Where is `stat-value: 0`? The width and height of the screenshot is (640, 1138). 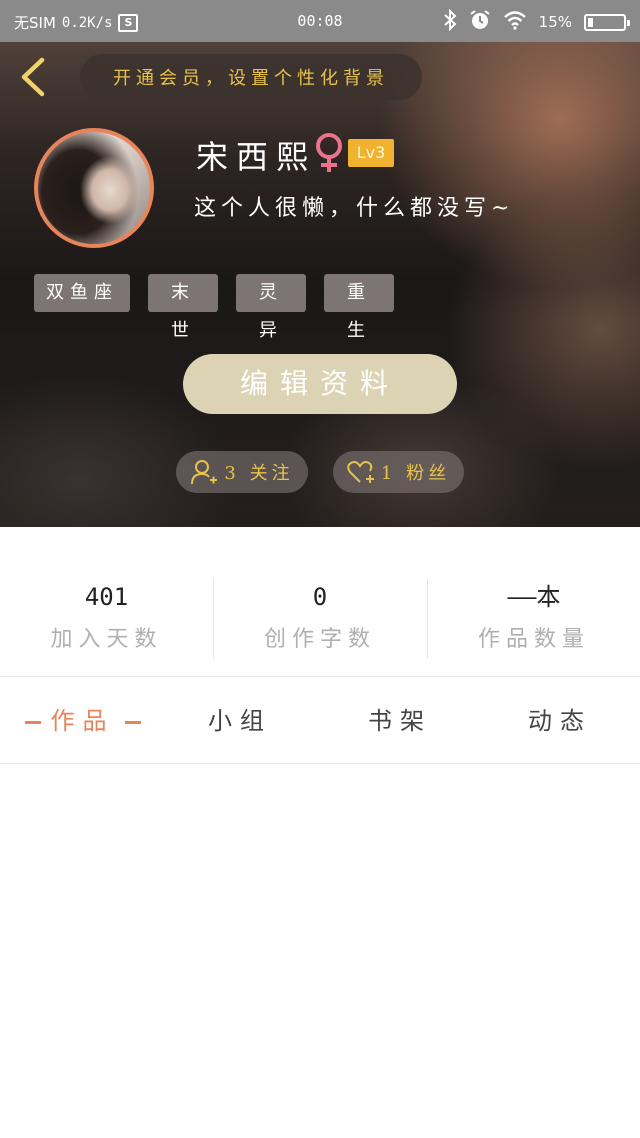 stat-value: 0 is located at coordinates (320, 597).